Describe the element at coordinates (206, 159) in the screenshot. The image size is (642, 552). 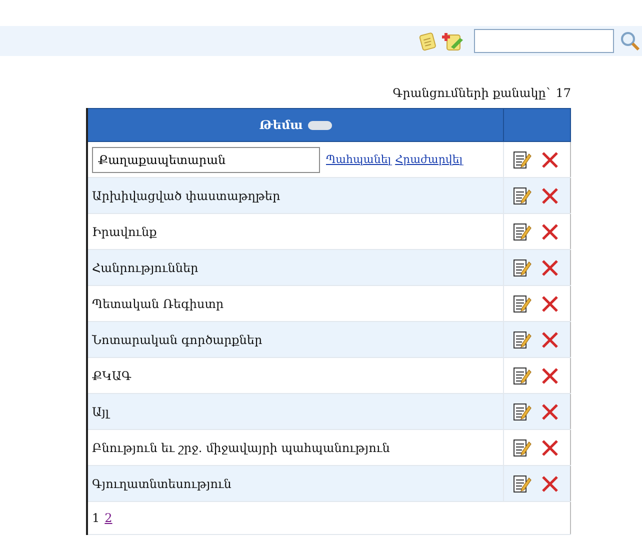
I see `topic-input: Քաղաքապետարան` at that location.